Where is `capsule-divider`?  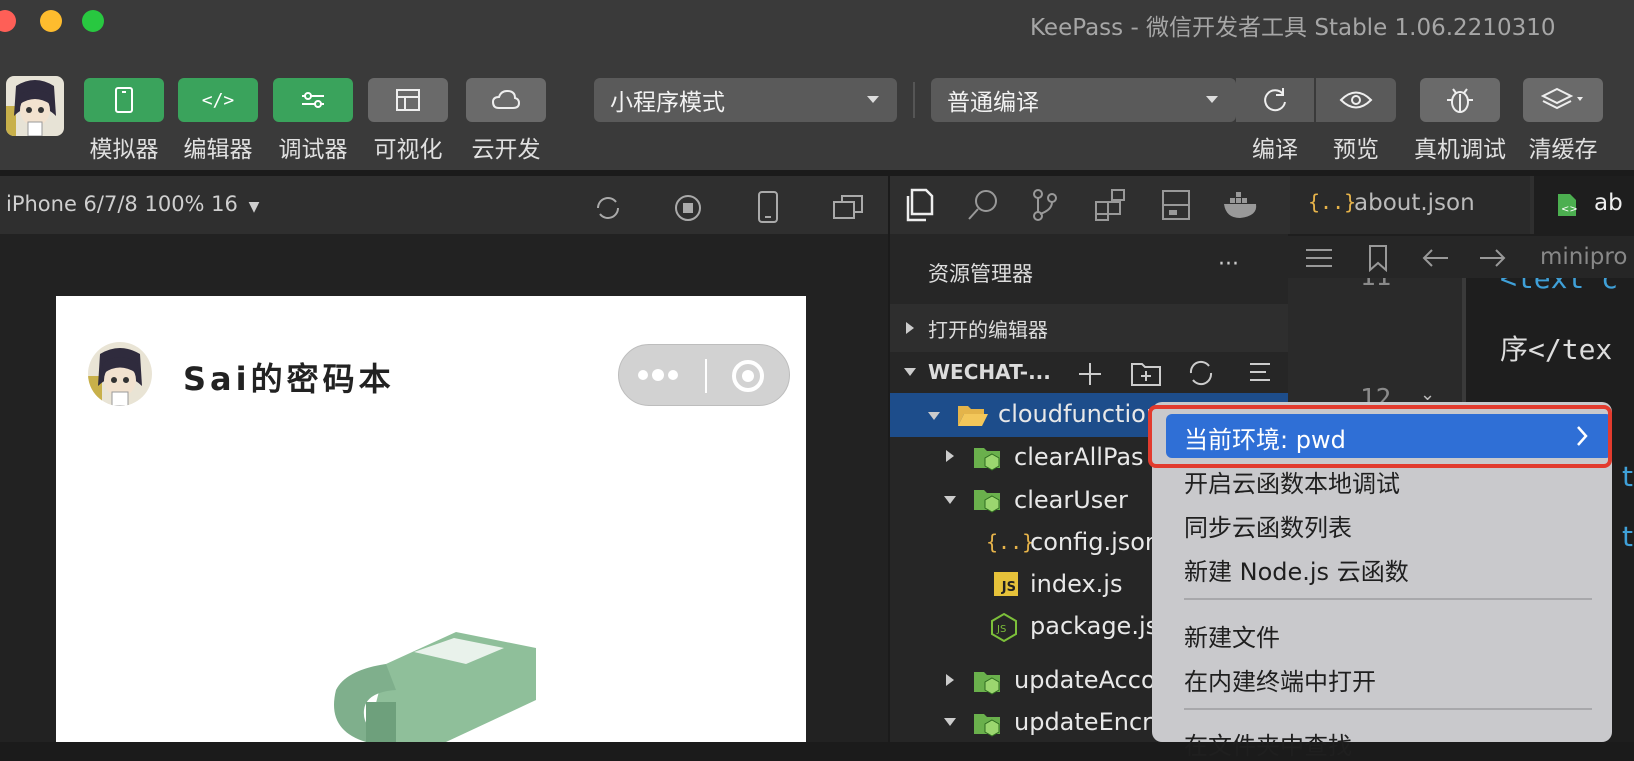
capsule-divider is located at coordinates (706, 376).